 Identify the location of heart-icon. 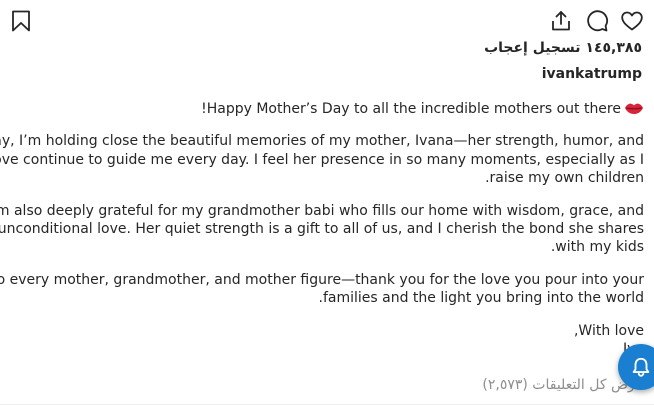
(632, 21).